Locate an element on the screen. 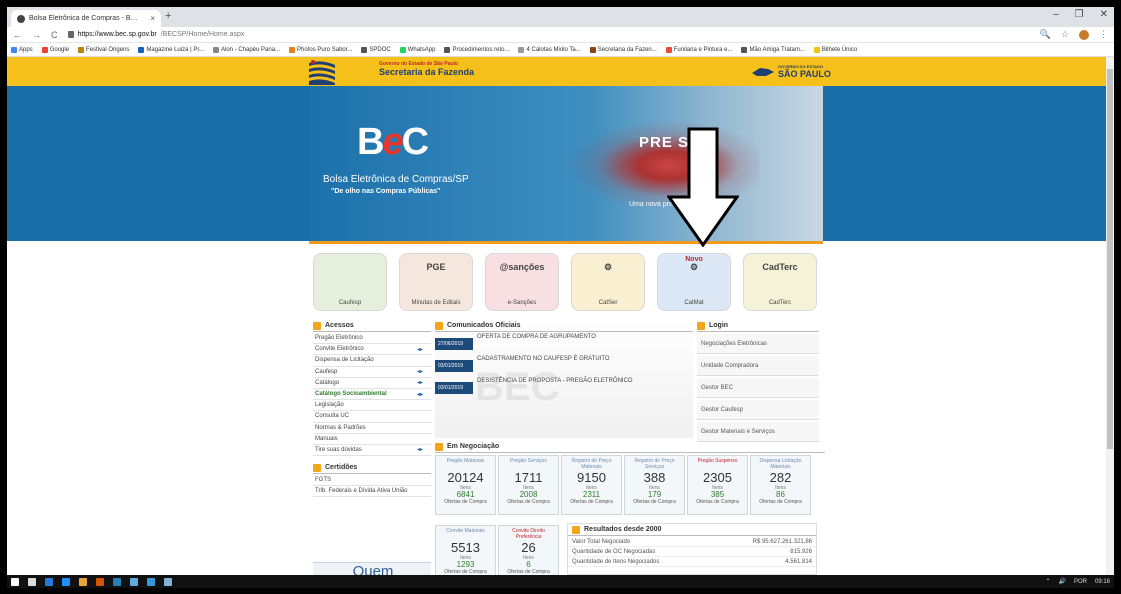 Image resolution: width=1121 pixels, height=594 pixels. bookmark-item: Apps is located at coordinates (22, 49).